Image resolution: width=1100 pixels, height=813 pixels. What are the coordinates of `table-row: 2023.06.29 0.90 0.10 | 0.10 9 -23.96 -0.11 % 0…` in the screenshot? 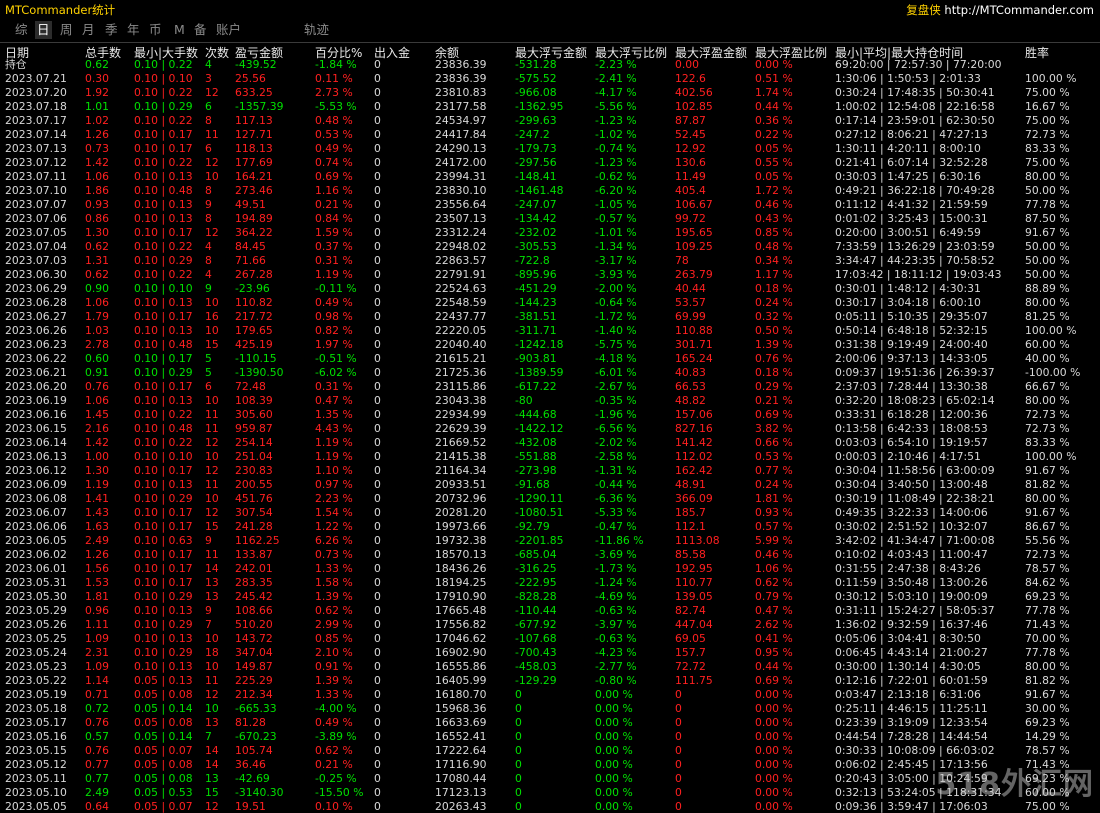 It's located at (550, 289).